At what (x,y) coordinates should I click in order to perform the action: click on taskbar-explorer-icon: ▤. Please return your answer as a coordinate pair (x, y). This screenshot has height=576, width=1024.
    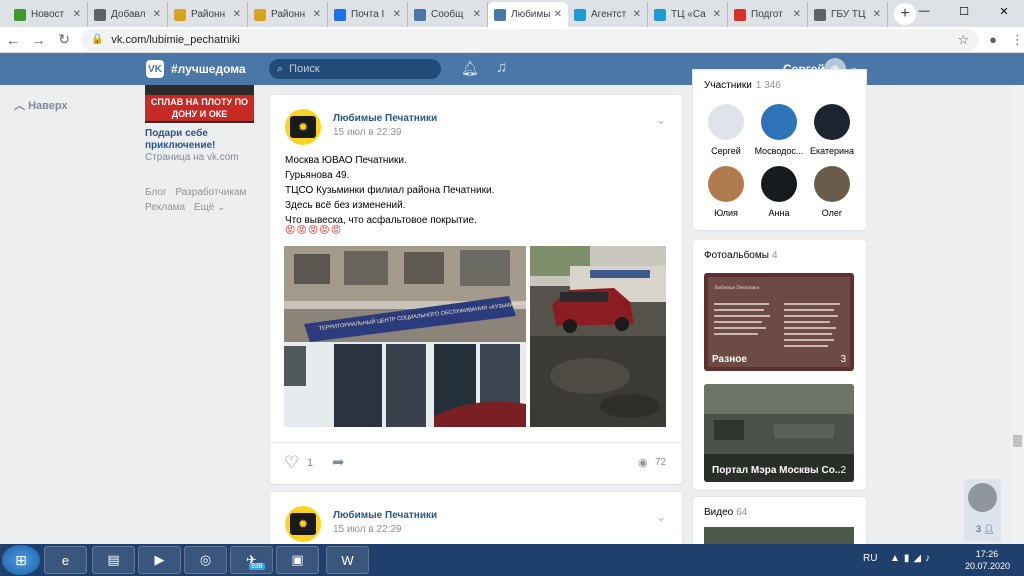
    Looking at the image, I should click on (113, 560).